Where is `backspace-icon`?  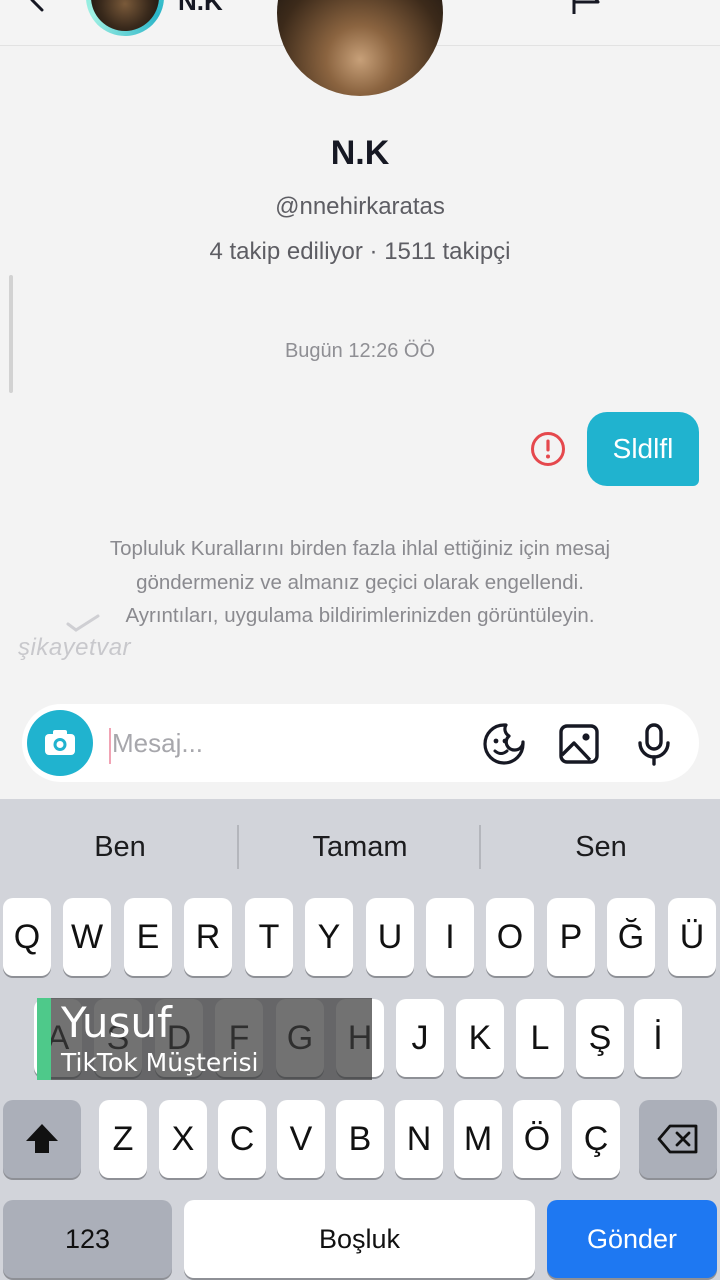
backspace-icon is located at coordinates (677, 1139).